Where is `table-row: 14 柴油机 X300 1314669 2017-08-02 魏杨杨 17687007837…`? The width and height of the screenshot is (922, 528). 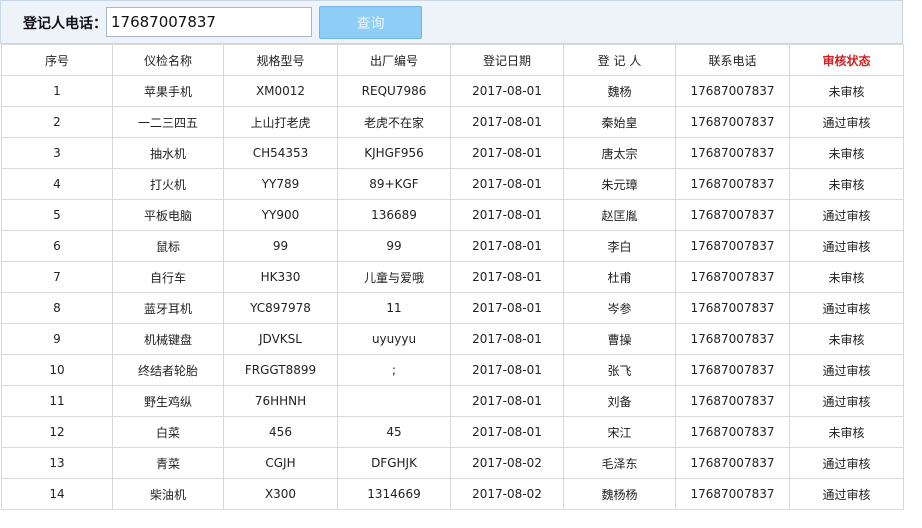
table-row: 14 柴油机 X300 1314669 2017-08-02 魏杨杨 17687007837… is located at coordinates (452, 494).